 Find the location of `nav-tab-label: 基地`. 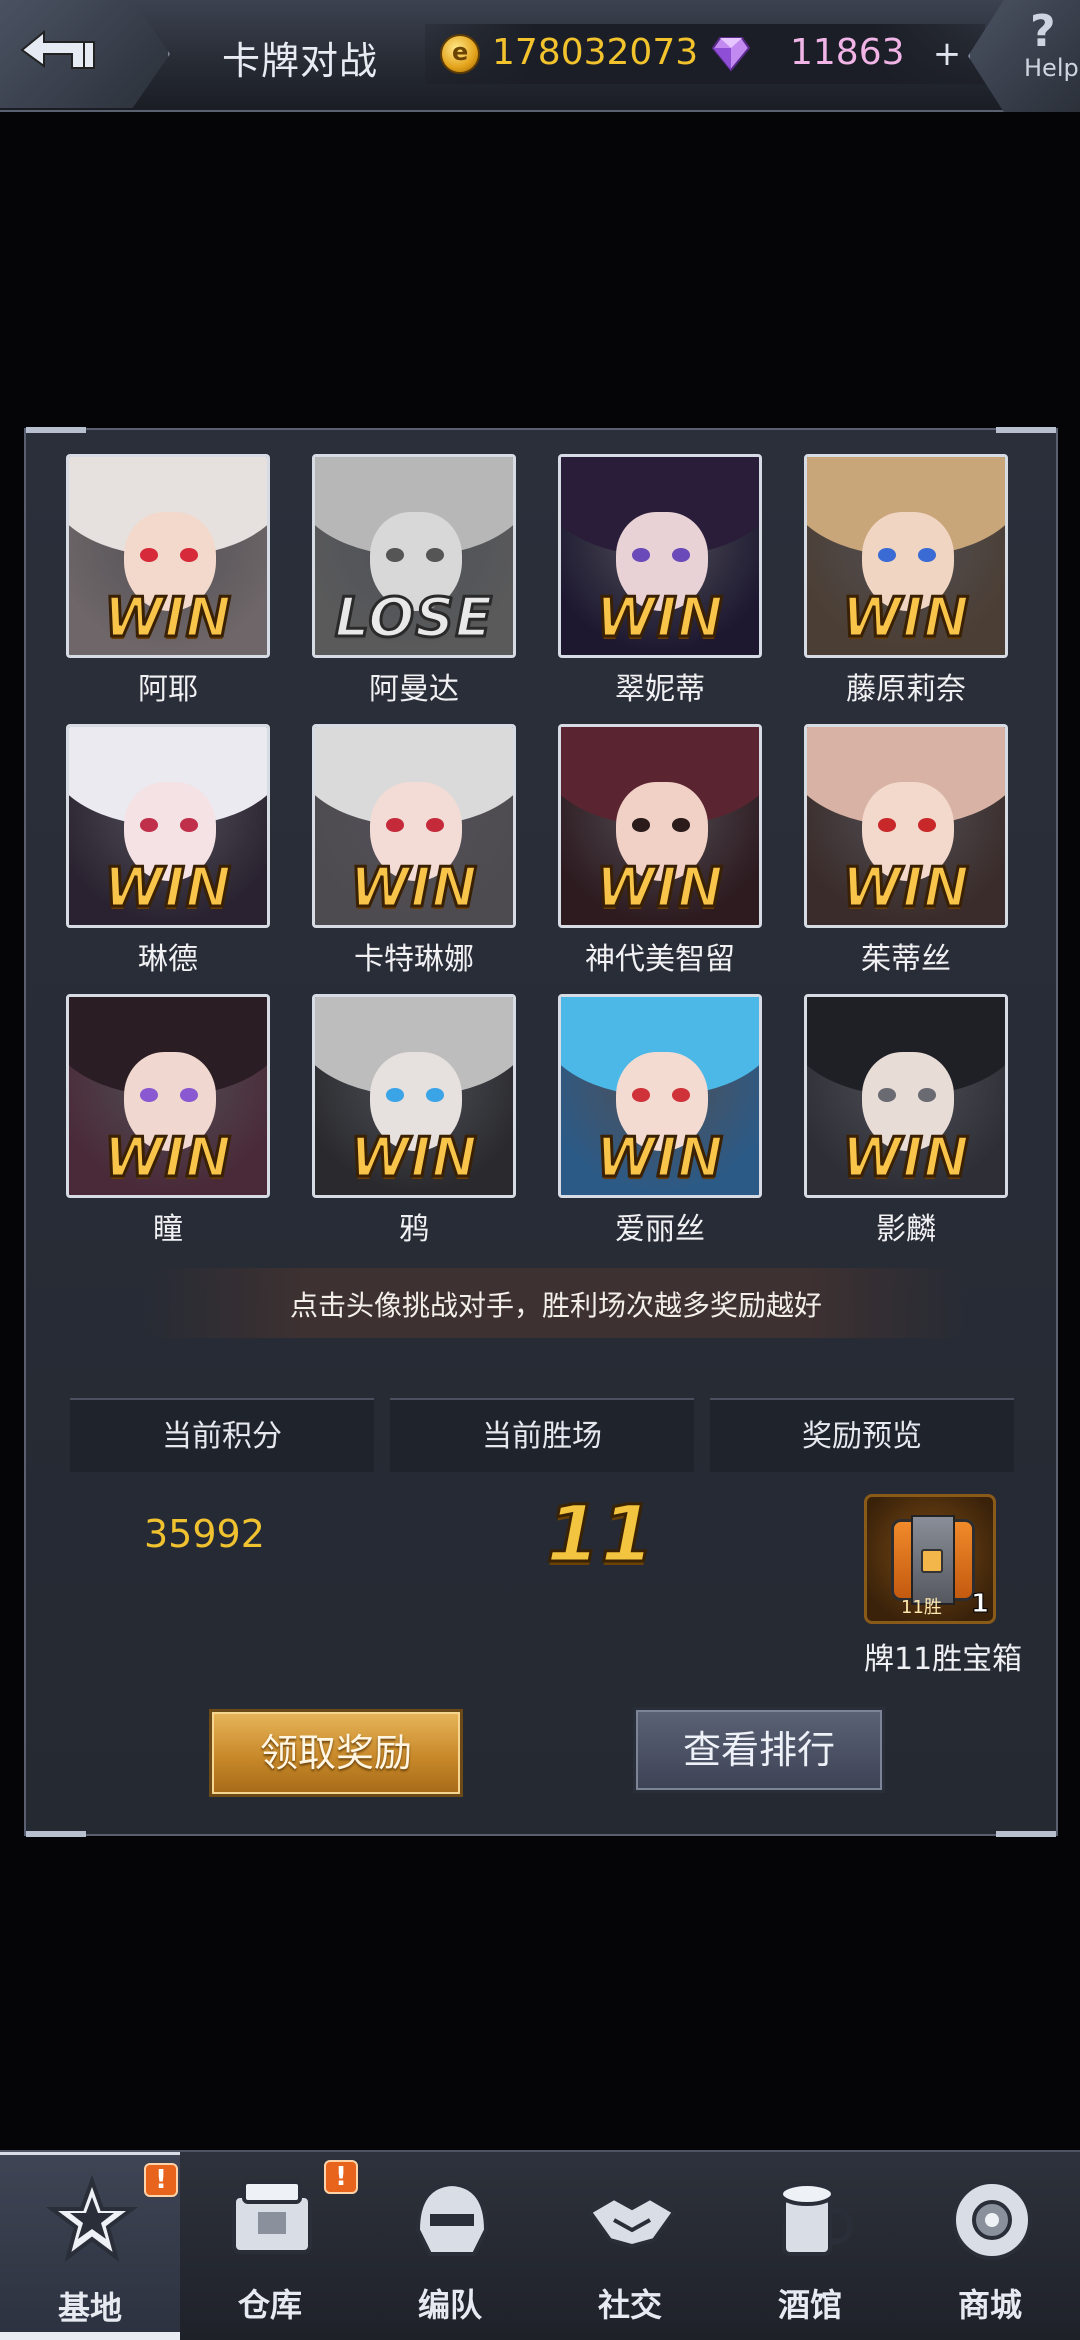

nav-tab-label: 基地 is located at coordinates (89, 2308).